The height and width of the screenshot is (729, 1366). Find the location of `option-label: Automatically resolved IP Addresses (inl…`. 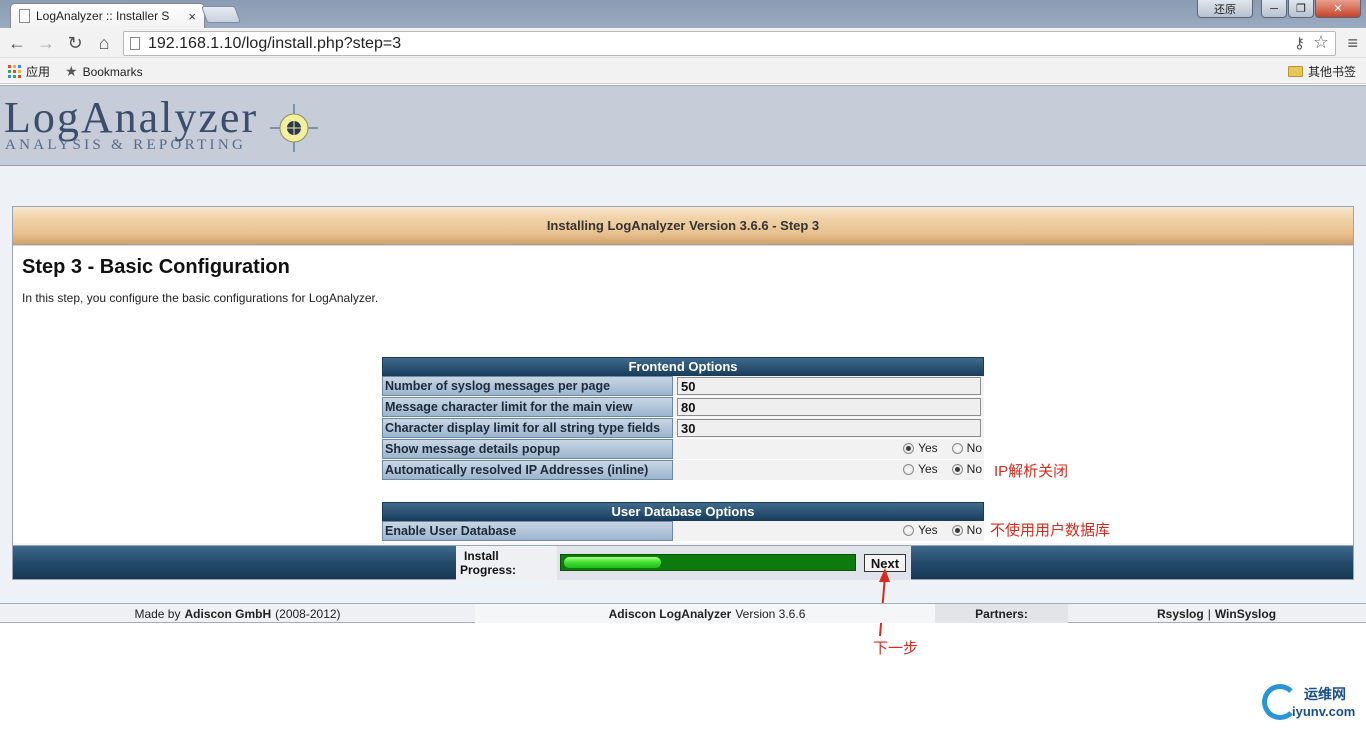

option-label: Automatically resolved IP Addresses (inl… is located at coordinates (527, 470).